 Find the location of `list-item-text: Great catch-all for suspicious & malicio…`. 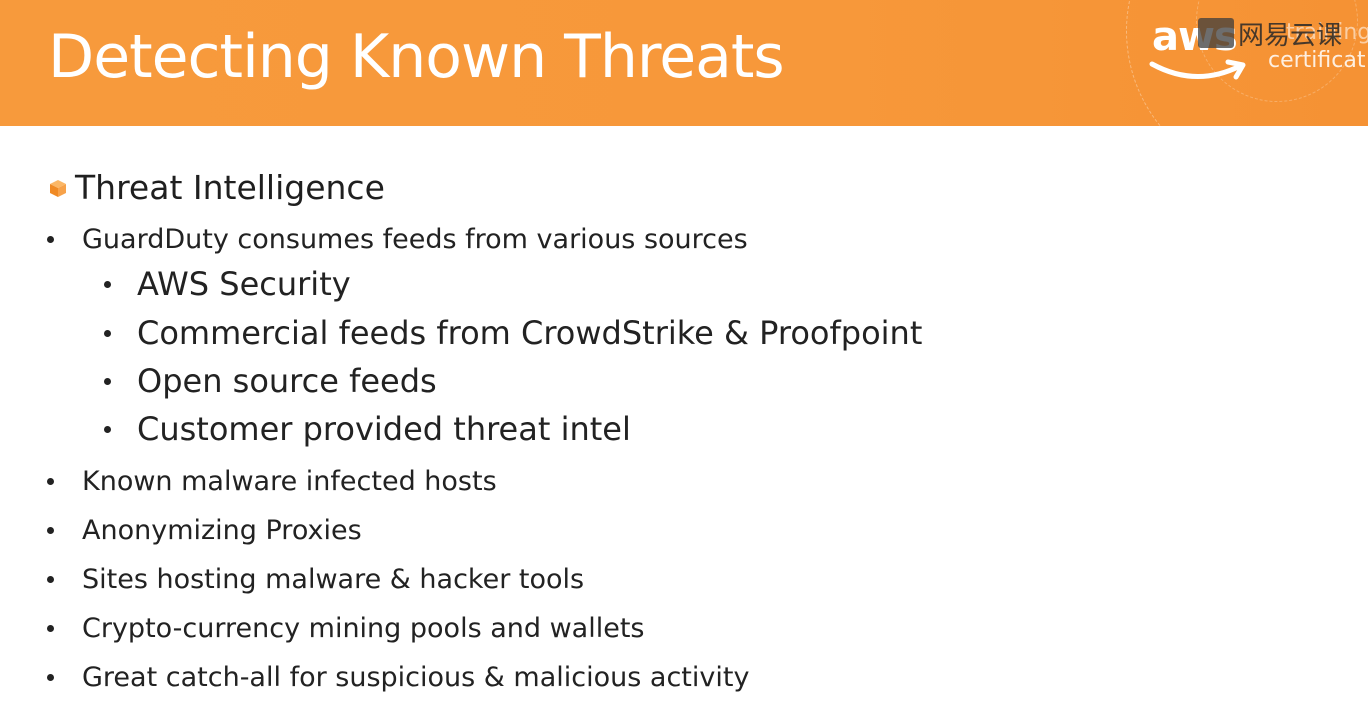

list-item-text: Great catch-all for suspicious & malicio… is located at coordinates (416, 677).